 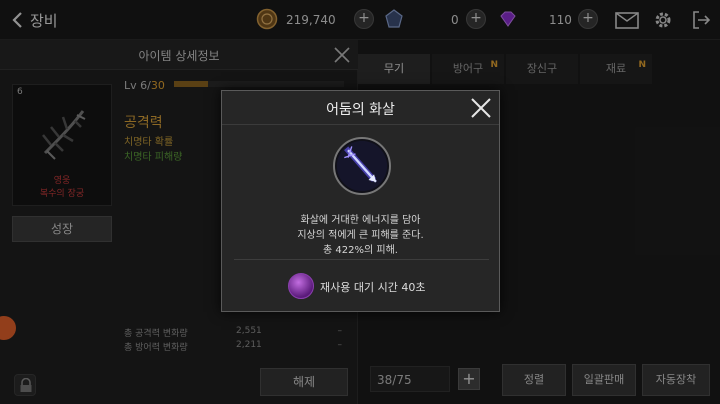 I want to click on skill-desc-line3: 총 422%의 피해., so click(x=360, y=250).